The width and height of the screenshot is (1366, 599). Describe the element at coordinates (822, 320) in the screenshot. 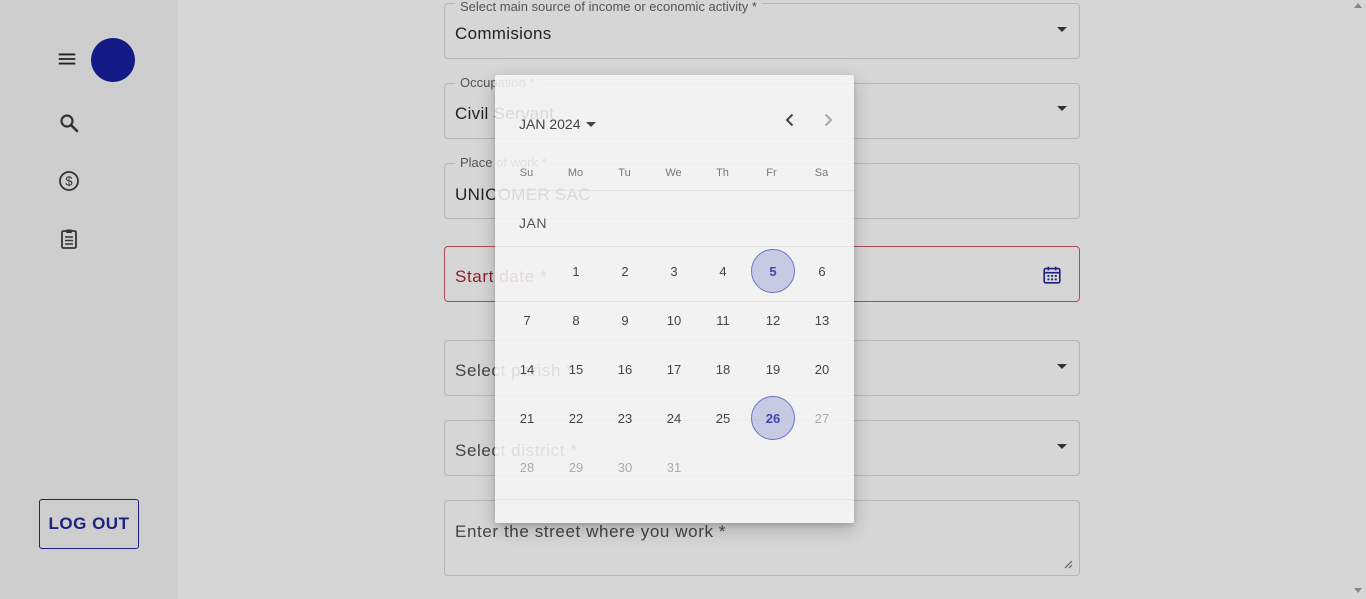

I see `calendar-day: 13` at that location.